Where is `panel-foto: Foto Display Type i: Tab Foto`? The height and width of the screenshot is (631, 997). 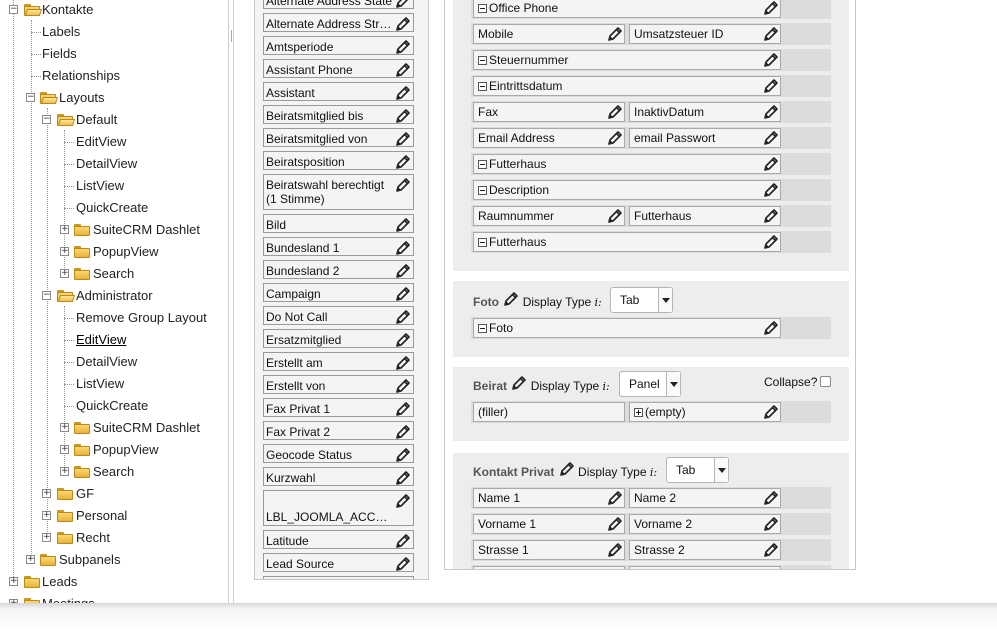
panel-foto: Foto Display Type i: Tab Foto is located at coordinates (651, 319).